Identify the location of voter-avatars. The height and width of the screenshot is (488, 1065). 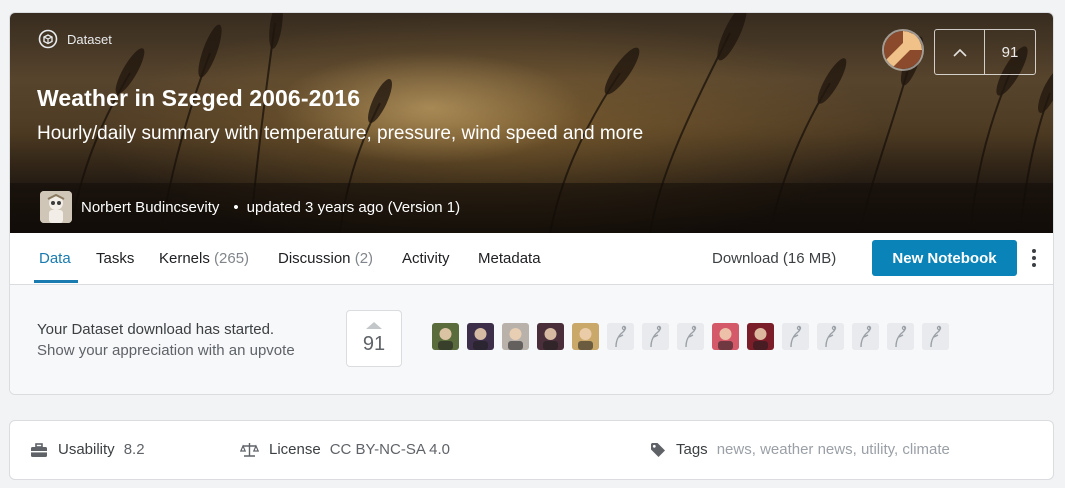
(694, 336).